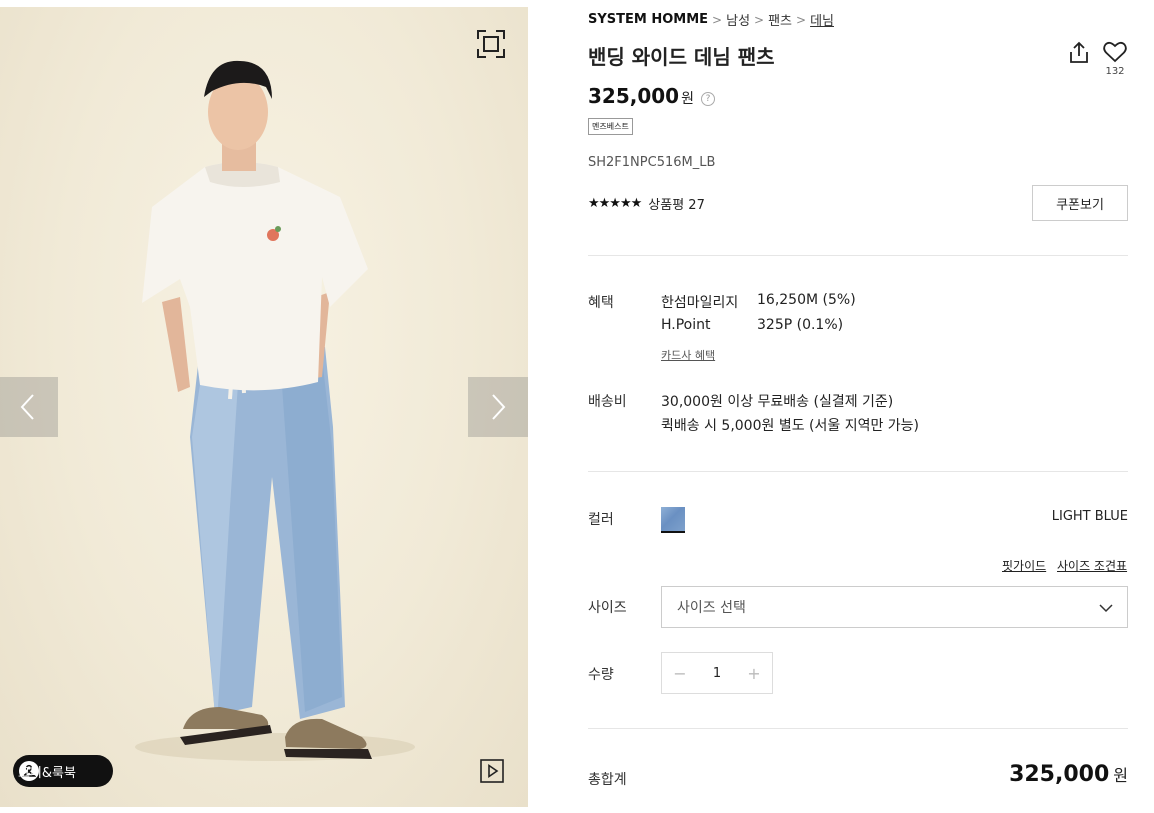 The width and height of the screenshot is (1154, 813). I want to click on total-price: 325,000 원, so click(1068, 774).